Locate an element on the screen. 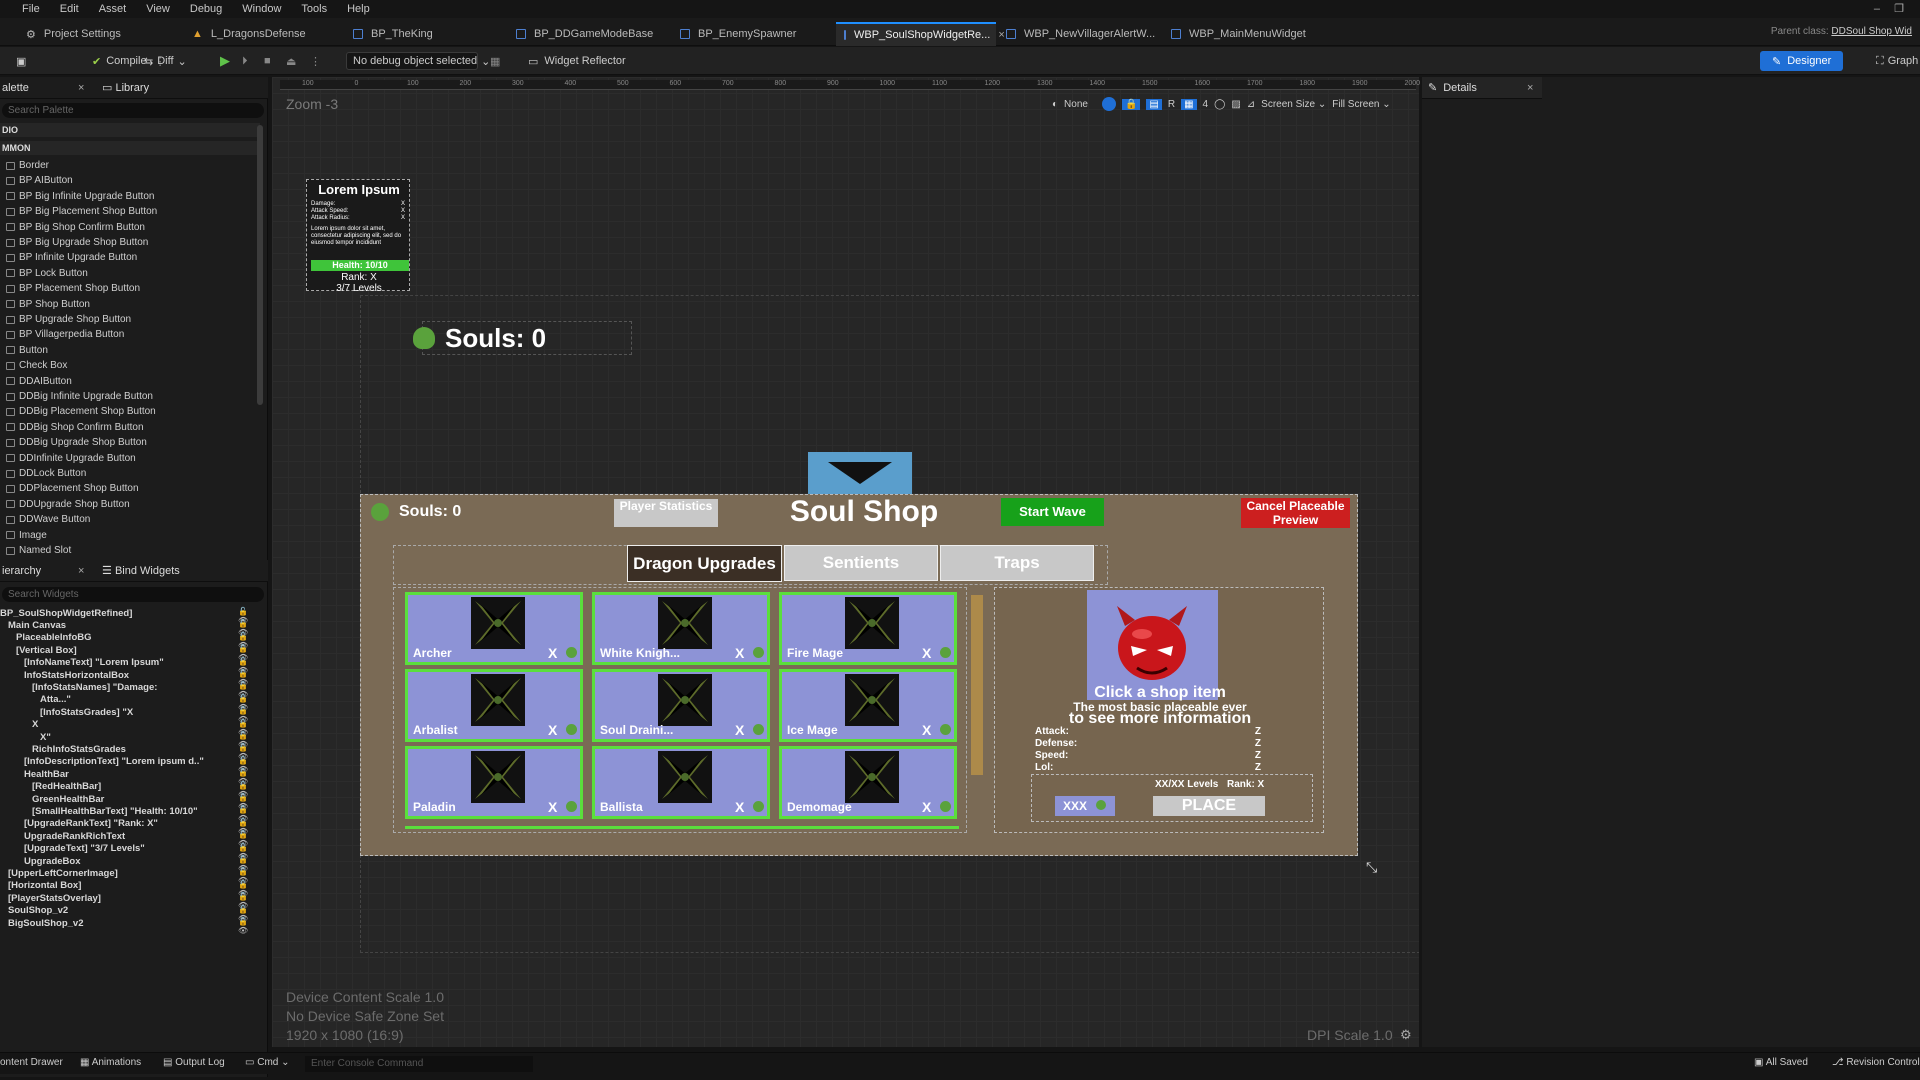 The image size is (1920, 1080). hierarchy-search-input: Search Widgets is located at coordinates (133, 594).